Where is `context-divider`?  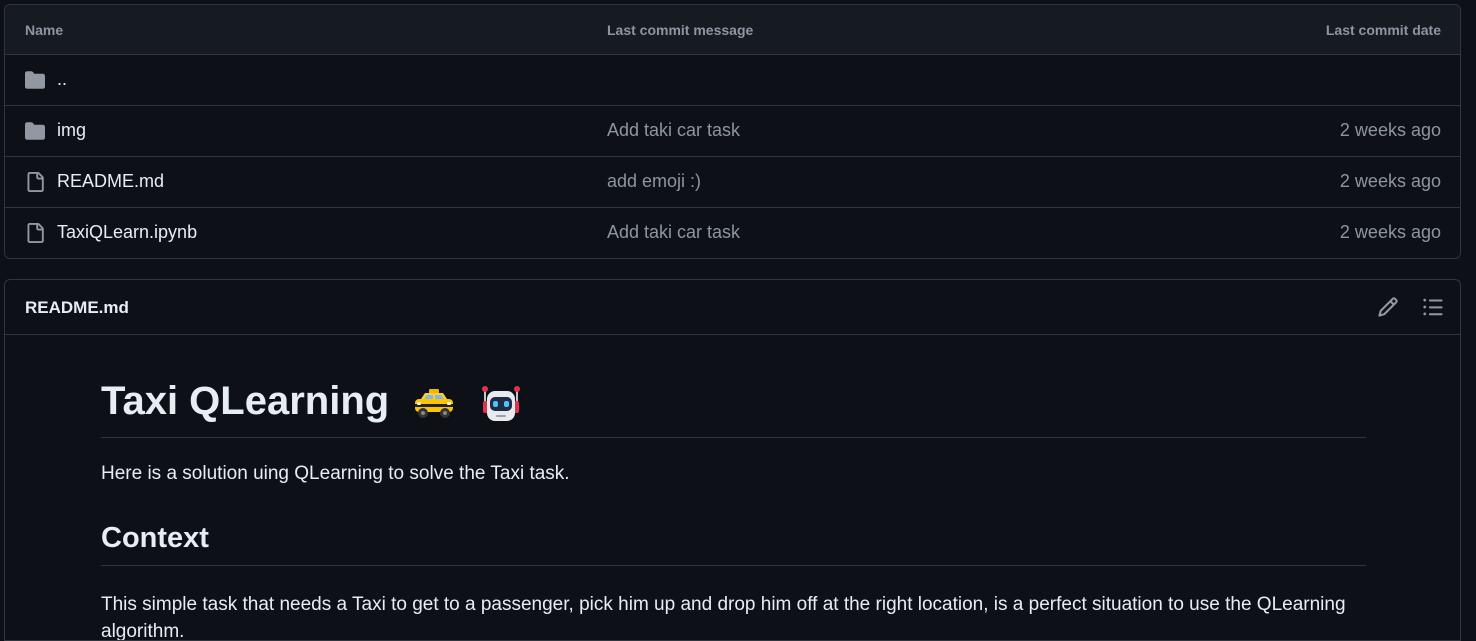 context-divider is located at coordinates (733, 565).